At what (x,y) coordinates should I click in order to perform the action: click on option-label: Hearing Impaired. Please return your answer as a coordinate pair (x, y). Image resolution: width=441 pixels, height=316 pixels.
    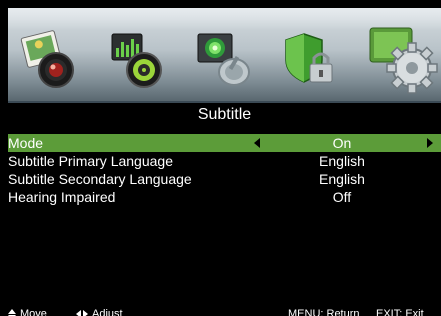
    Looking at the image, I should click on (62, 197).